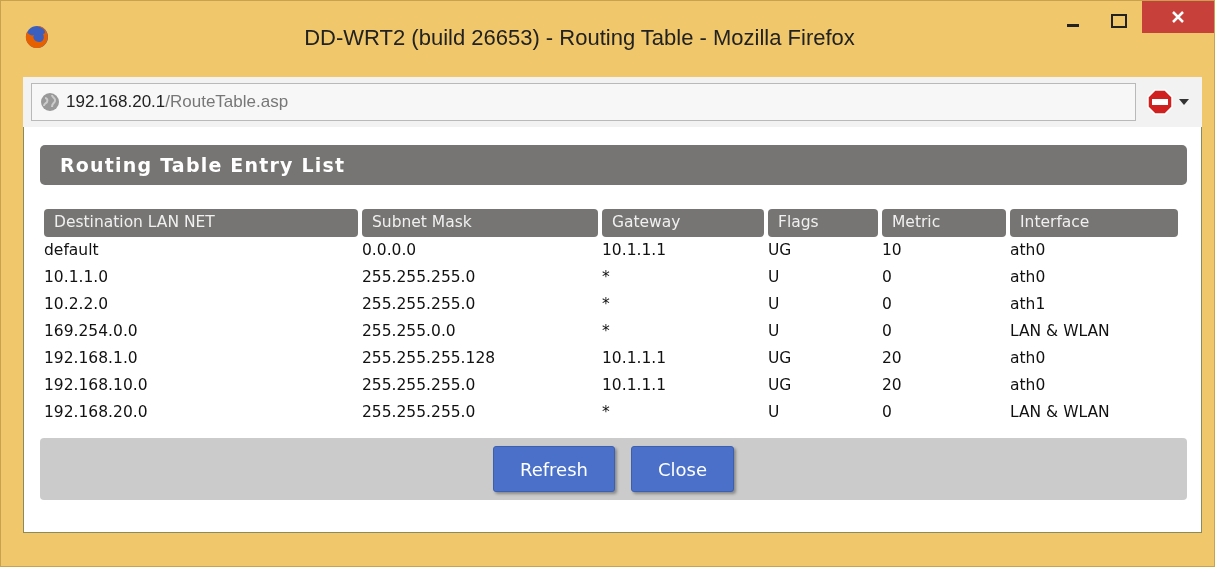  What do you see at coordinates (429, 358) in the screenshot?
I see `table-cell-text: 255.255.255.128` at bounding box center [429, 358].